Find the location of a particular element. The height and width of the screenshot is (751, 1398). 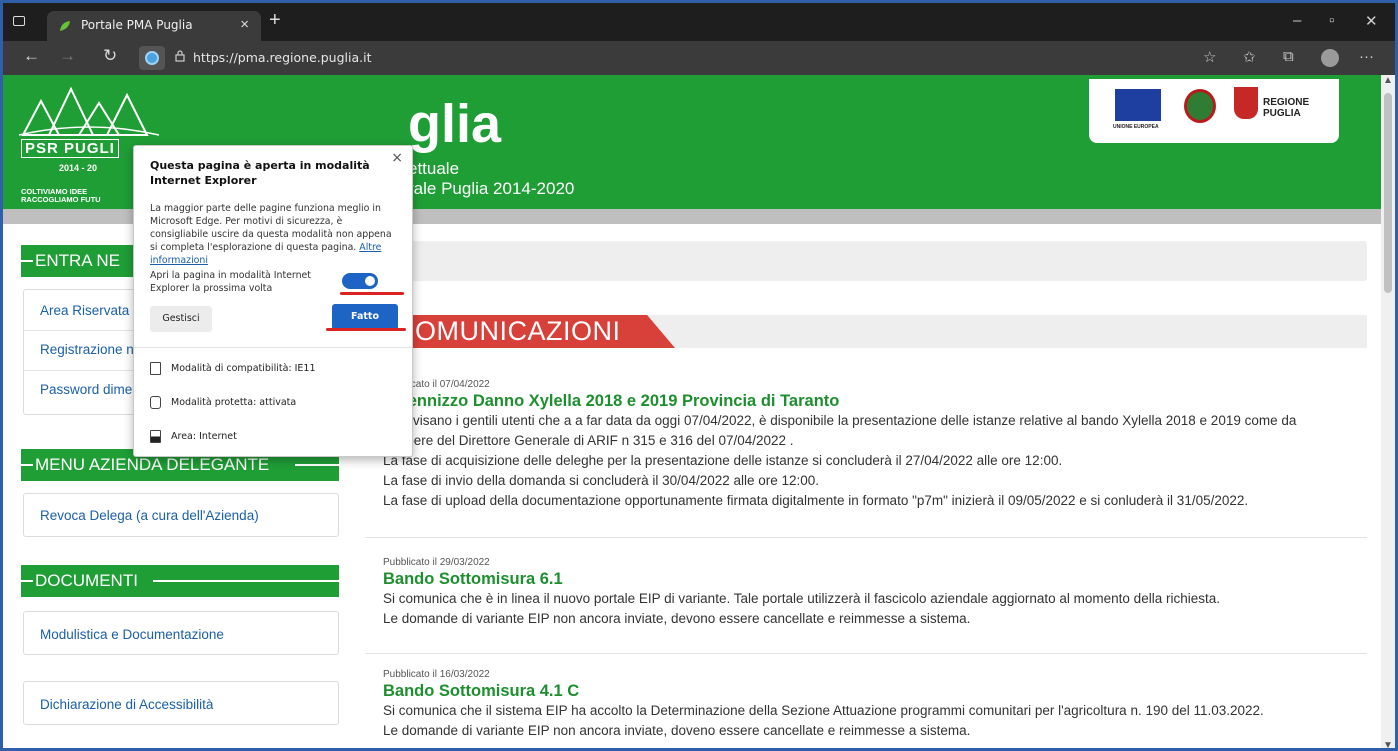

manage-button: Gestisci is located at coordinates (181, 319).